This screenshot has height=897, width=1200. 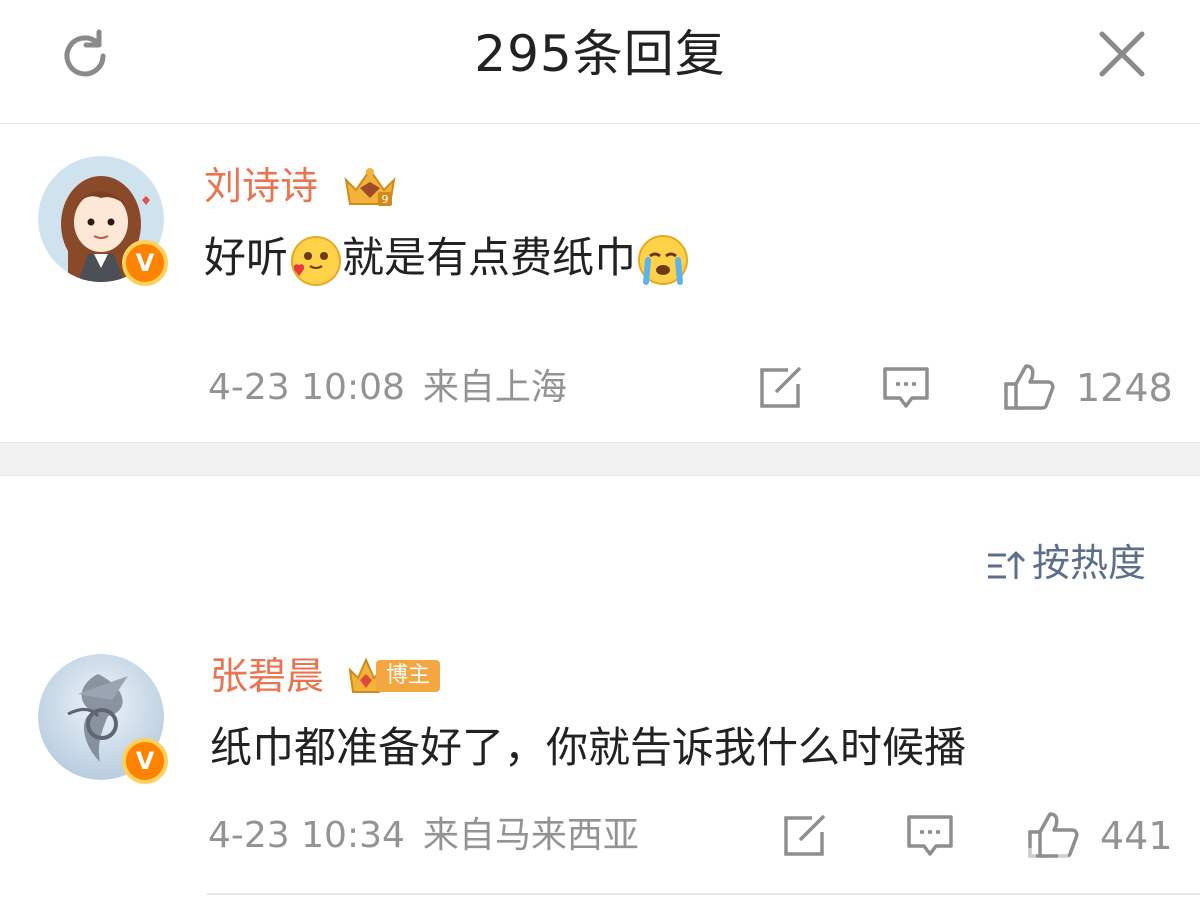 What do you see at coordinates (530, 835) in the screenshot?
I see `location: 来自马来西亚` at bounding box center [530, 835].